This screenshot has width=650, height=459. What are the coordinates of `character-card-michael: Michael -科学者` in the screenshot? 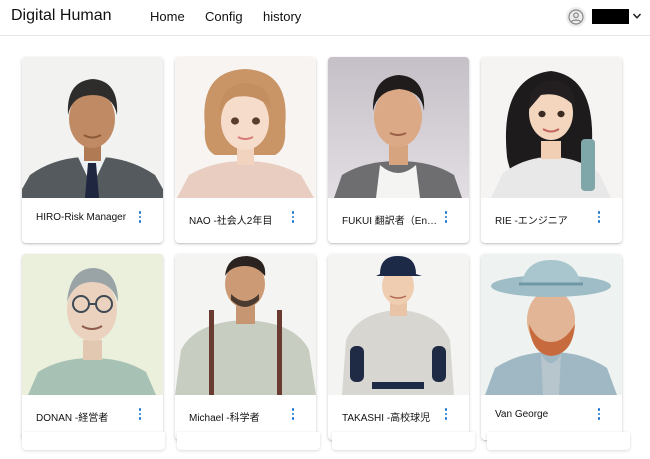 It's located at (245, 347).